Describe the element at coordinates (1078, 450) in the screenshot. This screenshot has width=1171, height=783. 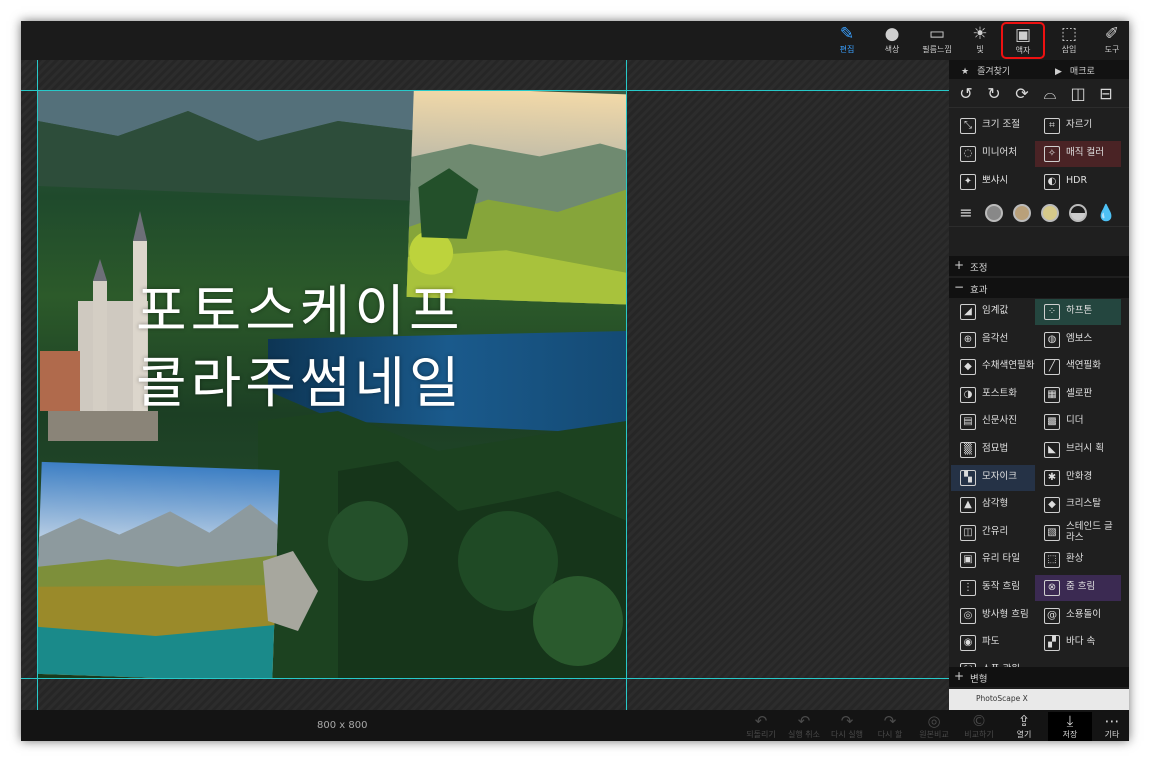
I see `effect-item: ◣ 브러시 획` at that location.